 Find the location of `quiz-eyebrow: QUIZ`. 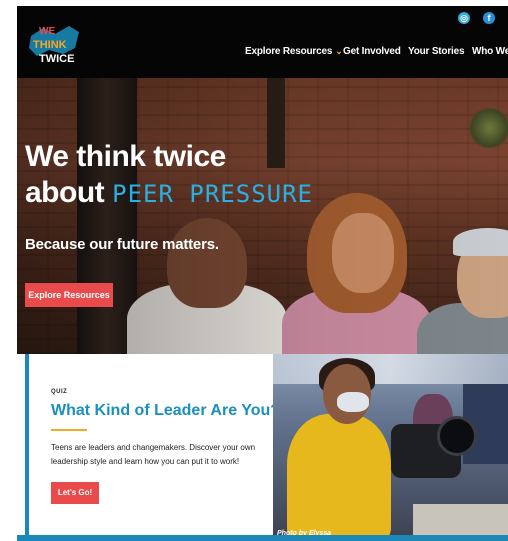

quiz-eyebrow: QUIZ is located at coordinates (59, 392).